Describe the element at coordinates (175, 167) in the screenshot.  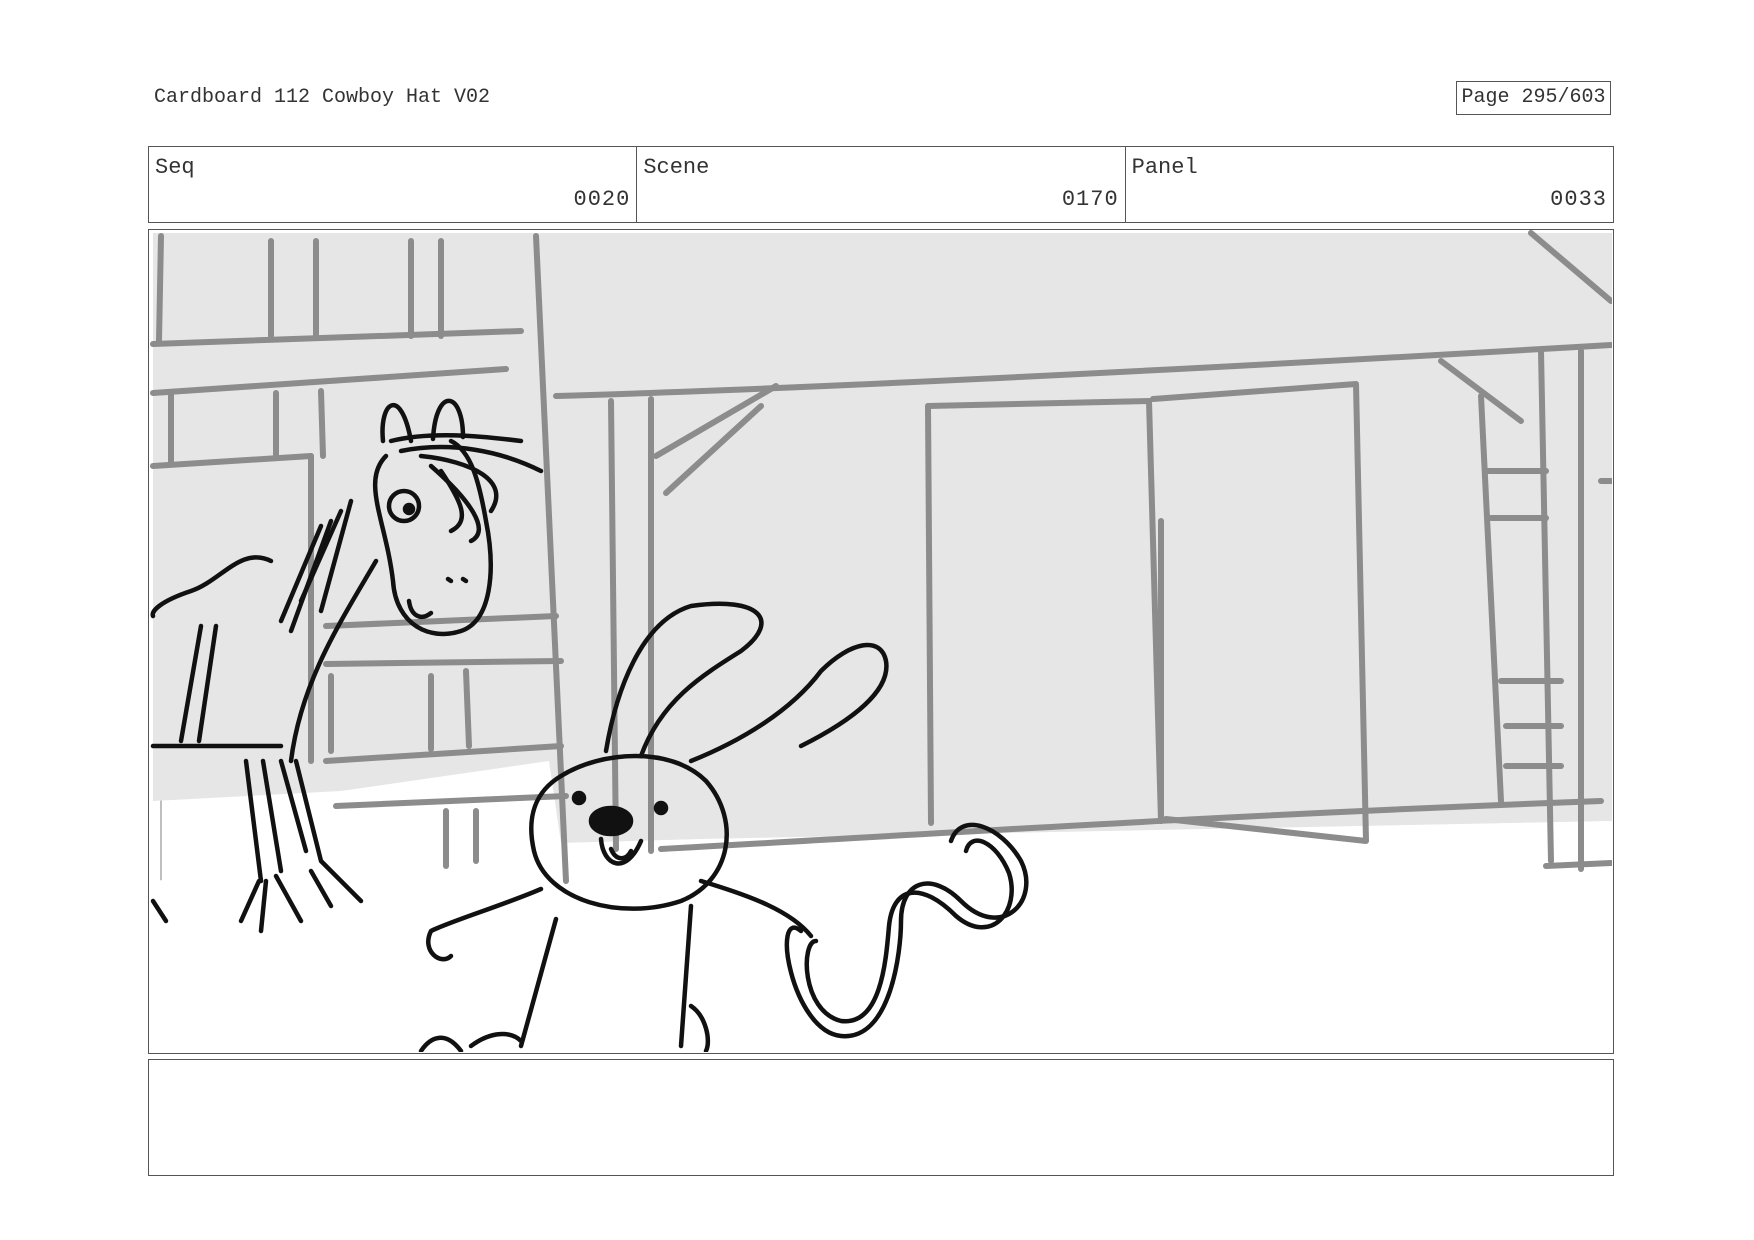
I see `seq-label: Seq` at that location.